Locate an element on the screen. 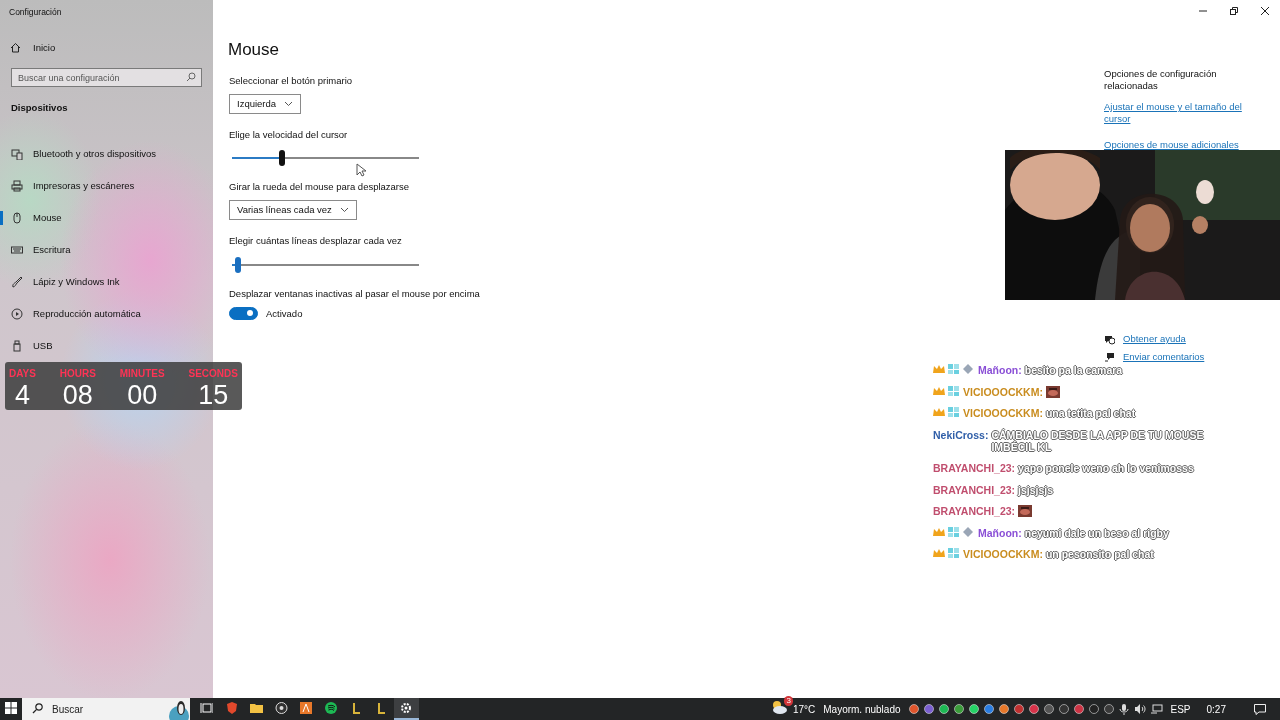 The width and height of the screenshot is (1280, 720). help-icon is located at coordinates (1109, 339).